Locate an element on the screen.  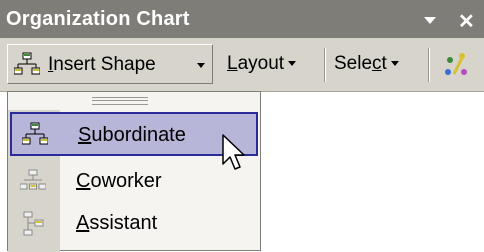
menu-item-label: Assistant is located at coordinates (117, 223).